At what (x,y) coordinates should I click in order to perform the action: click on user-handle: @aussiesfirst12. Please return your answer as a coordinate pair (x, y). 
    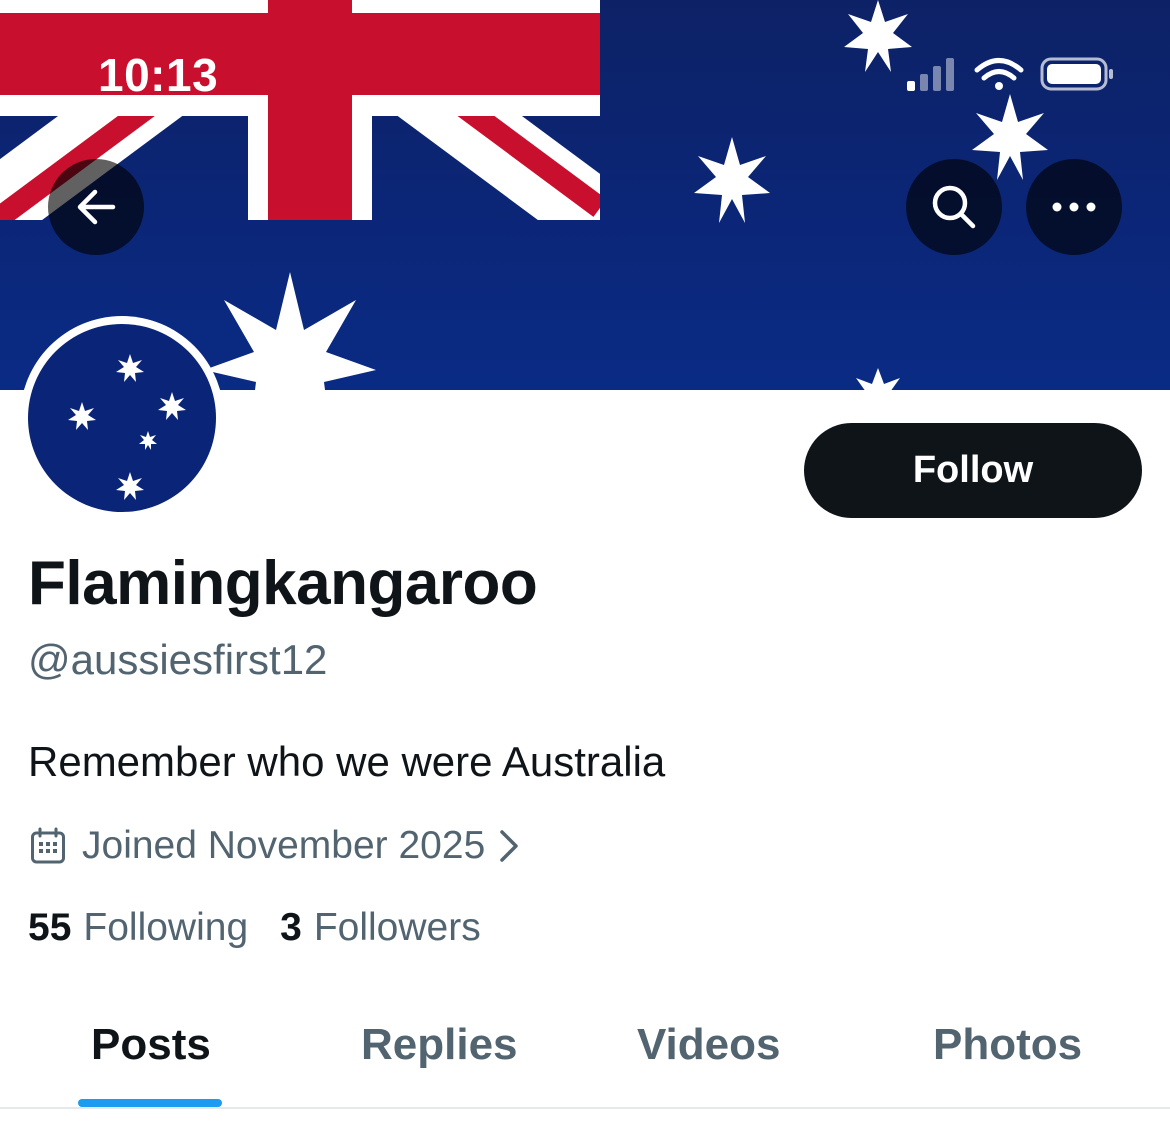
    Looking at the image, I should click on (178, 659).